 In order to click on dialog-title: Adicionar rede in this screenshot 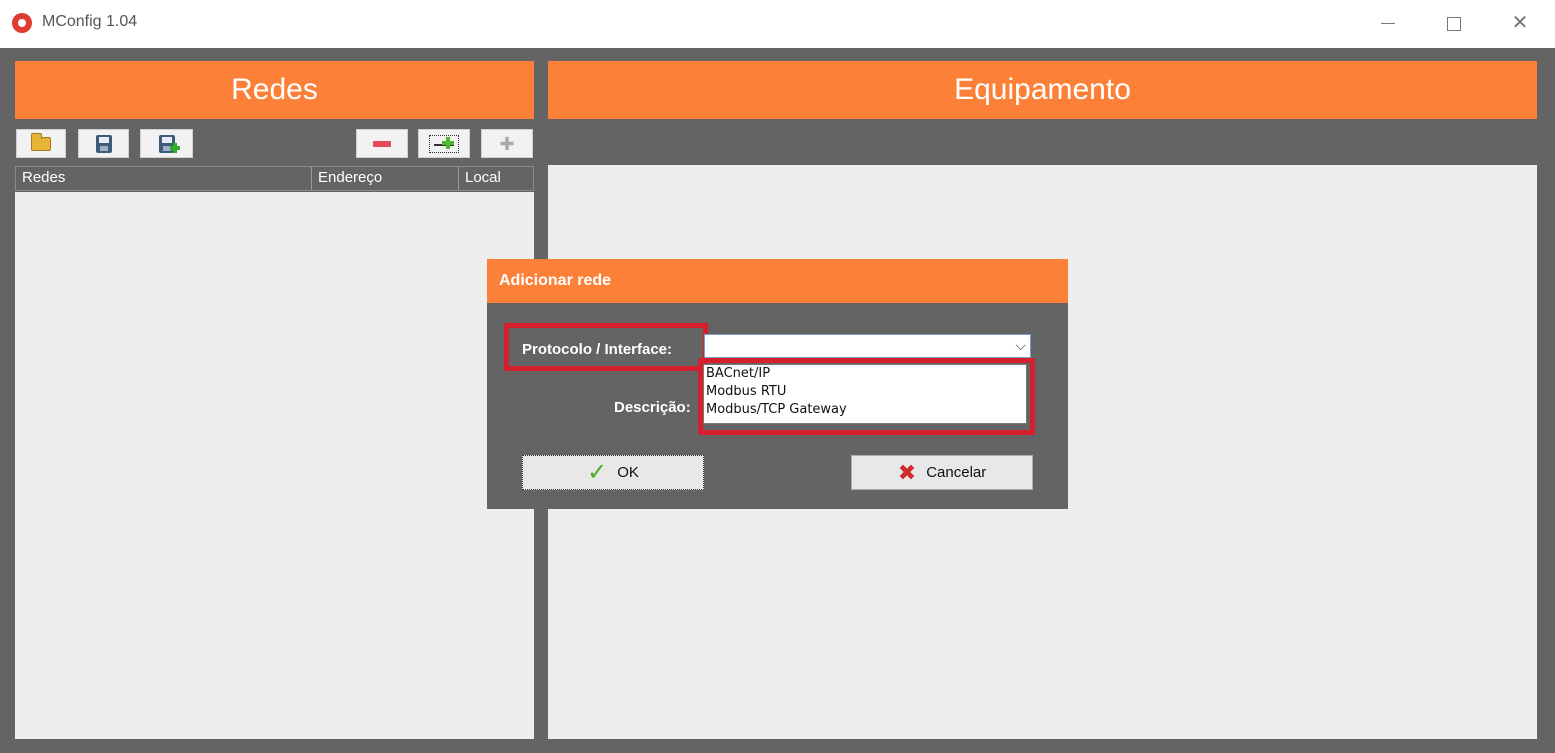, I will do `click(777, 281)`.